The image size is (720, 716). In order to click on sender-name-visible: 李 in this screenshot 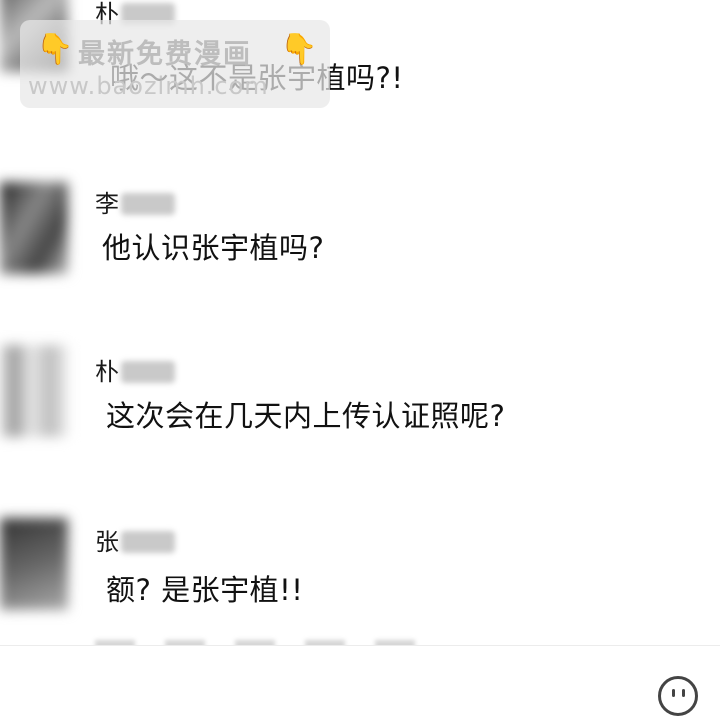, I will do `click(107, 204)`.